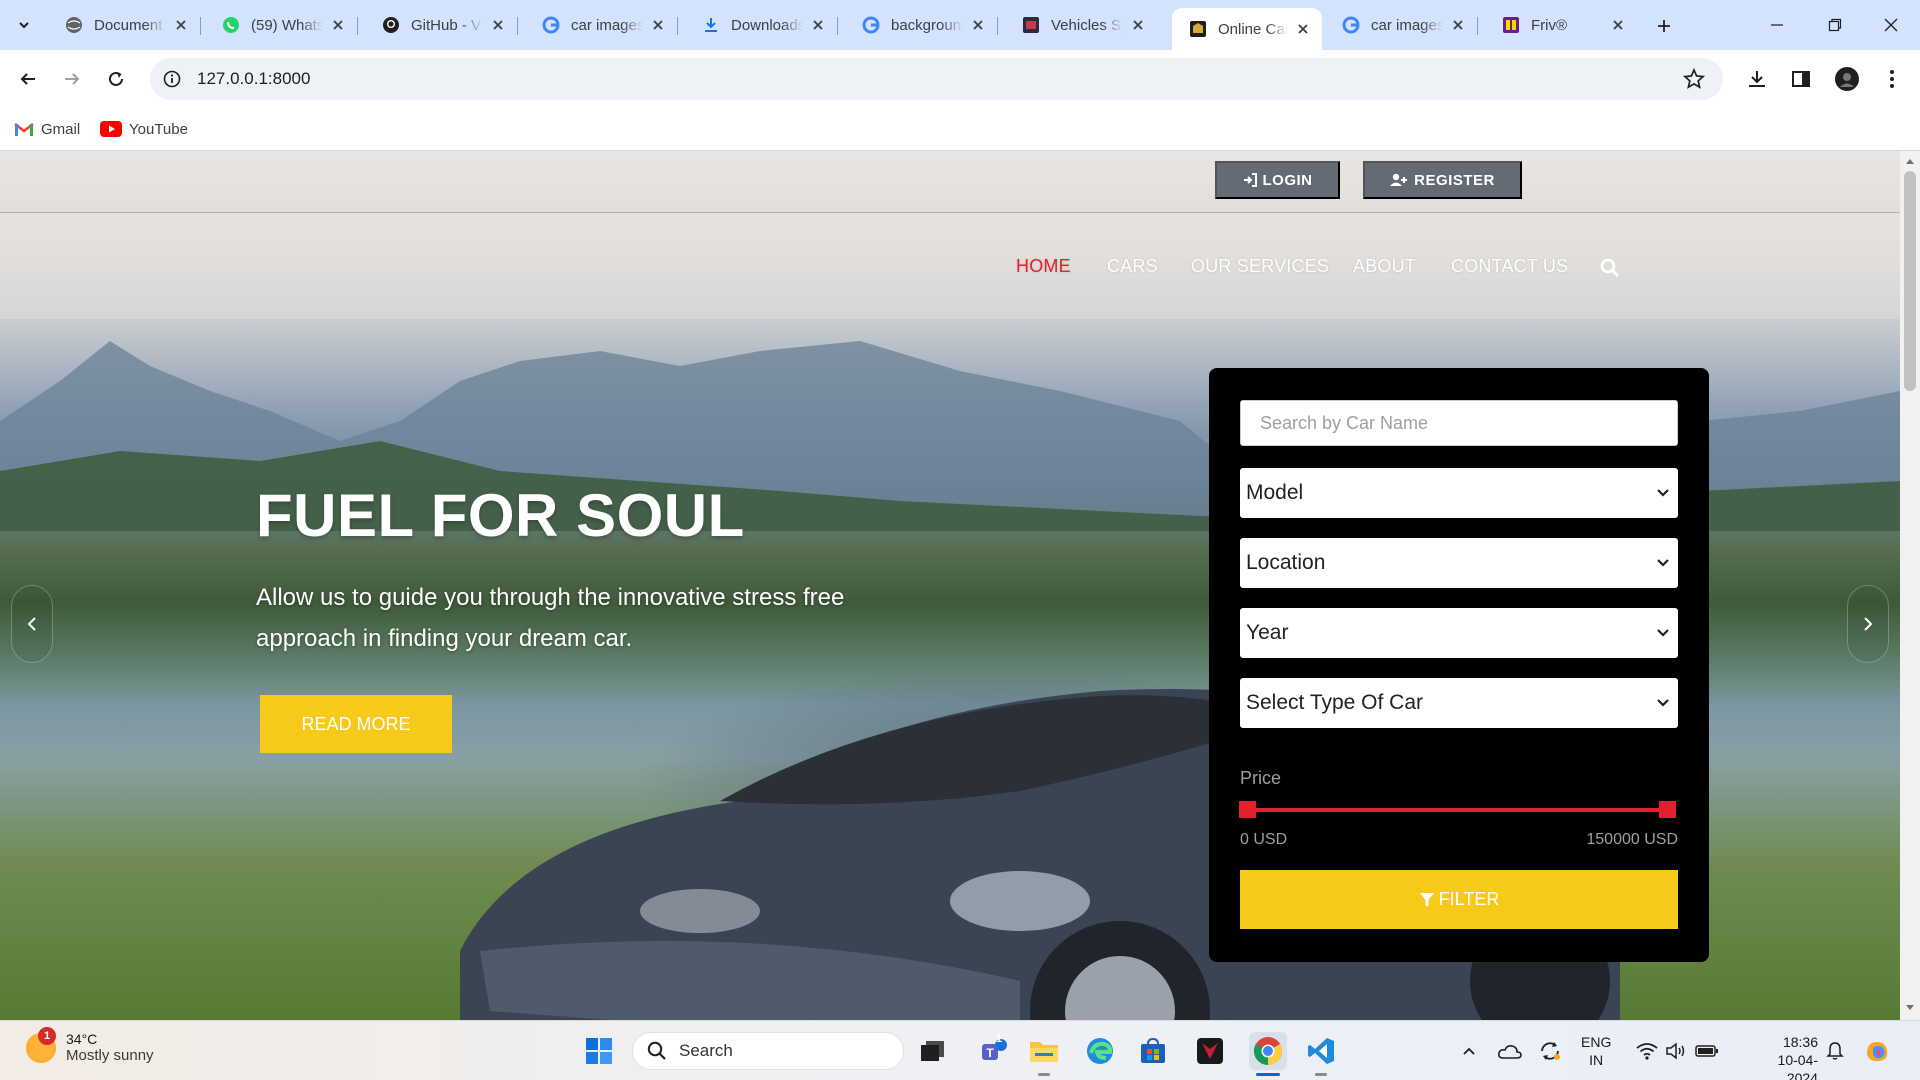  What do you see at coordinates (936, 79) in the screenshot?
I see `address-bar: 127.0.0.1:8000` at bounding box center [936, 79].